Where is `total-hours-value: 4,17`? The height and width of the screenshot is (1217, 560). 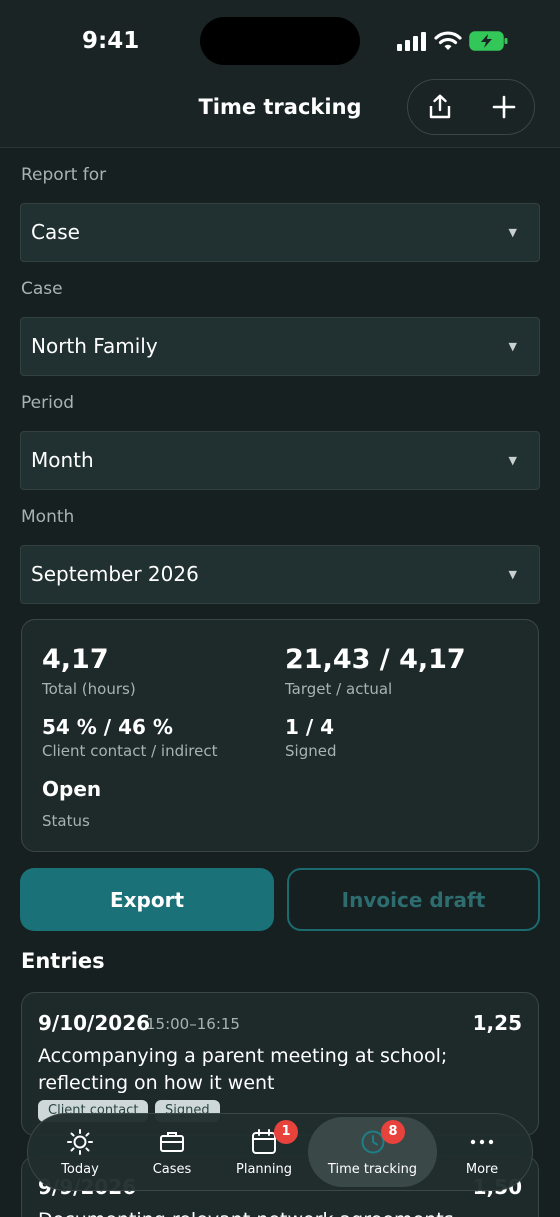
total-hours-value: 4,17 is located at coordinates (75, 659).